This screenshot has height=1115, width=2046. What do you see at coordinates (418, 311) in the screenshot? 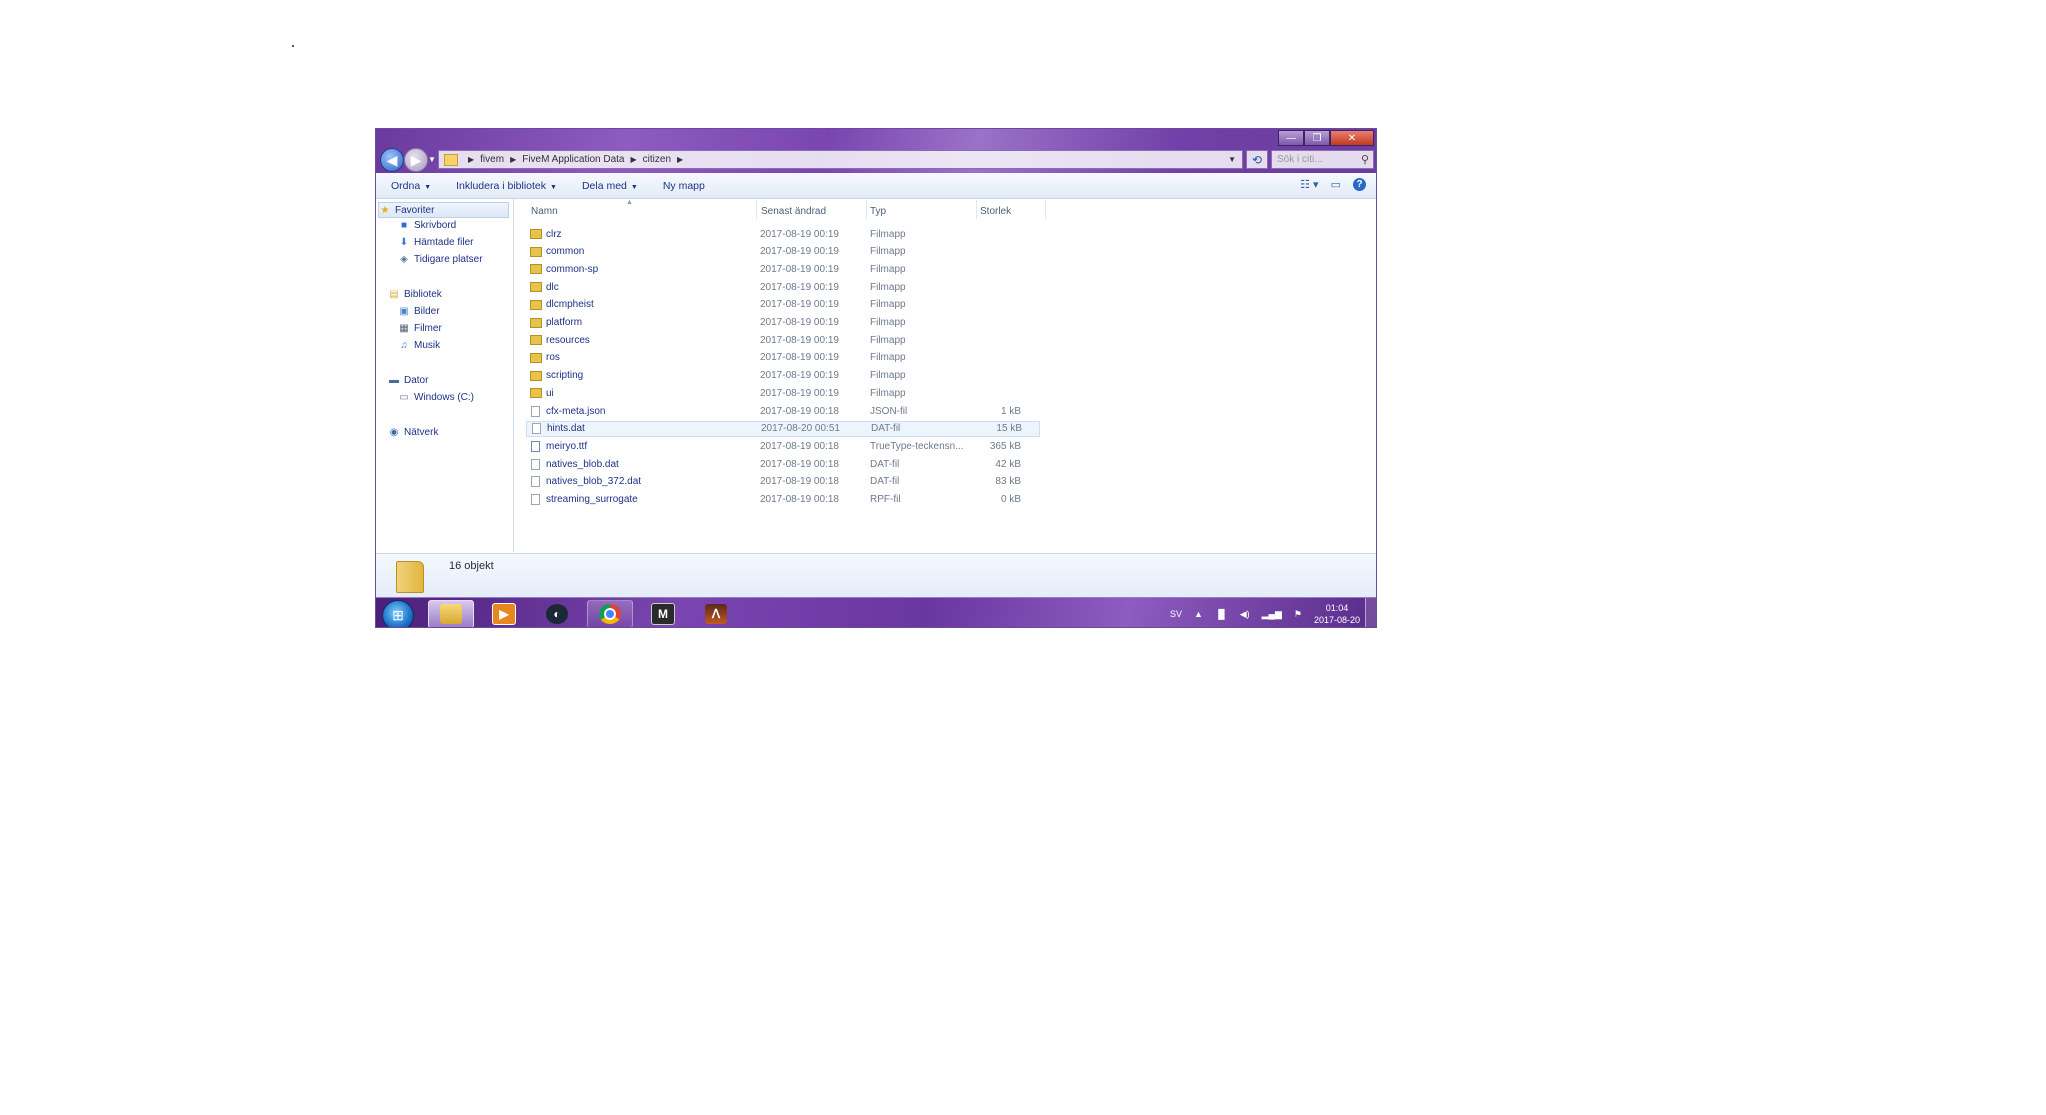
I see `nav-pictures: ▣ Bilder` at bounding box center [418, 311].